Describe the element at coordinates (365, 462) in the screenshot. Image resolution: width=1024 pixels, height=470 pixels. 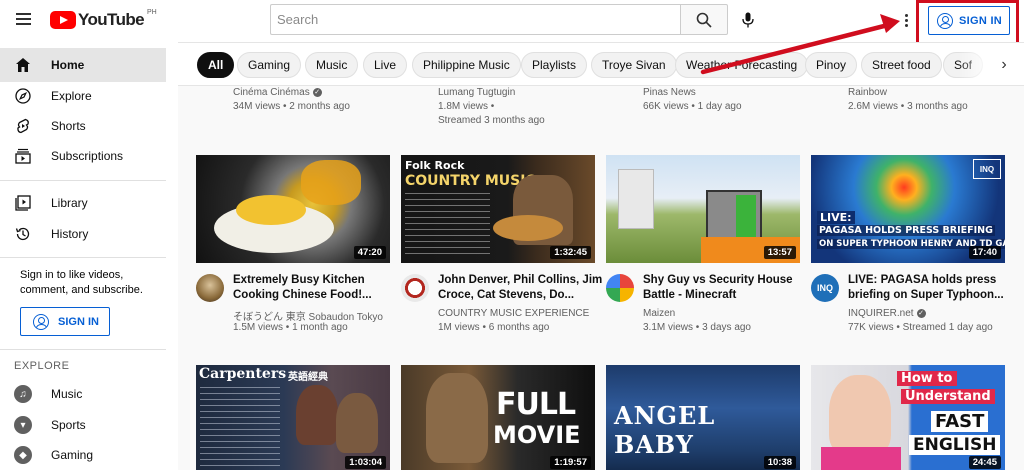
I see `video-duration: 1:03:04` at that location.